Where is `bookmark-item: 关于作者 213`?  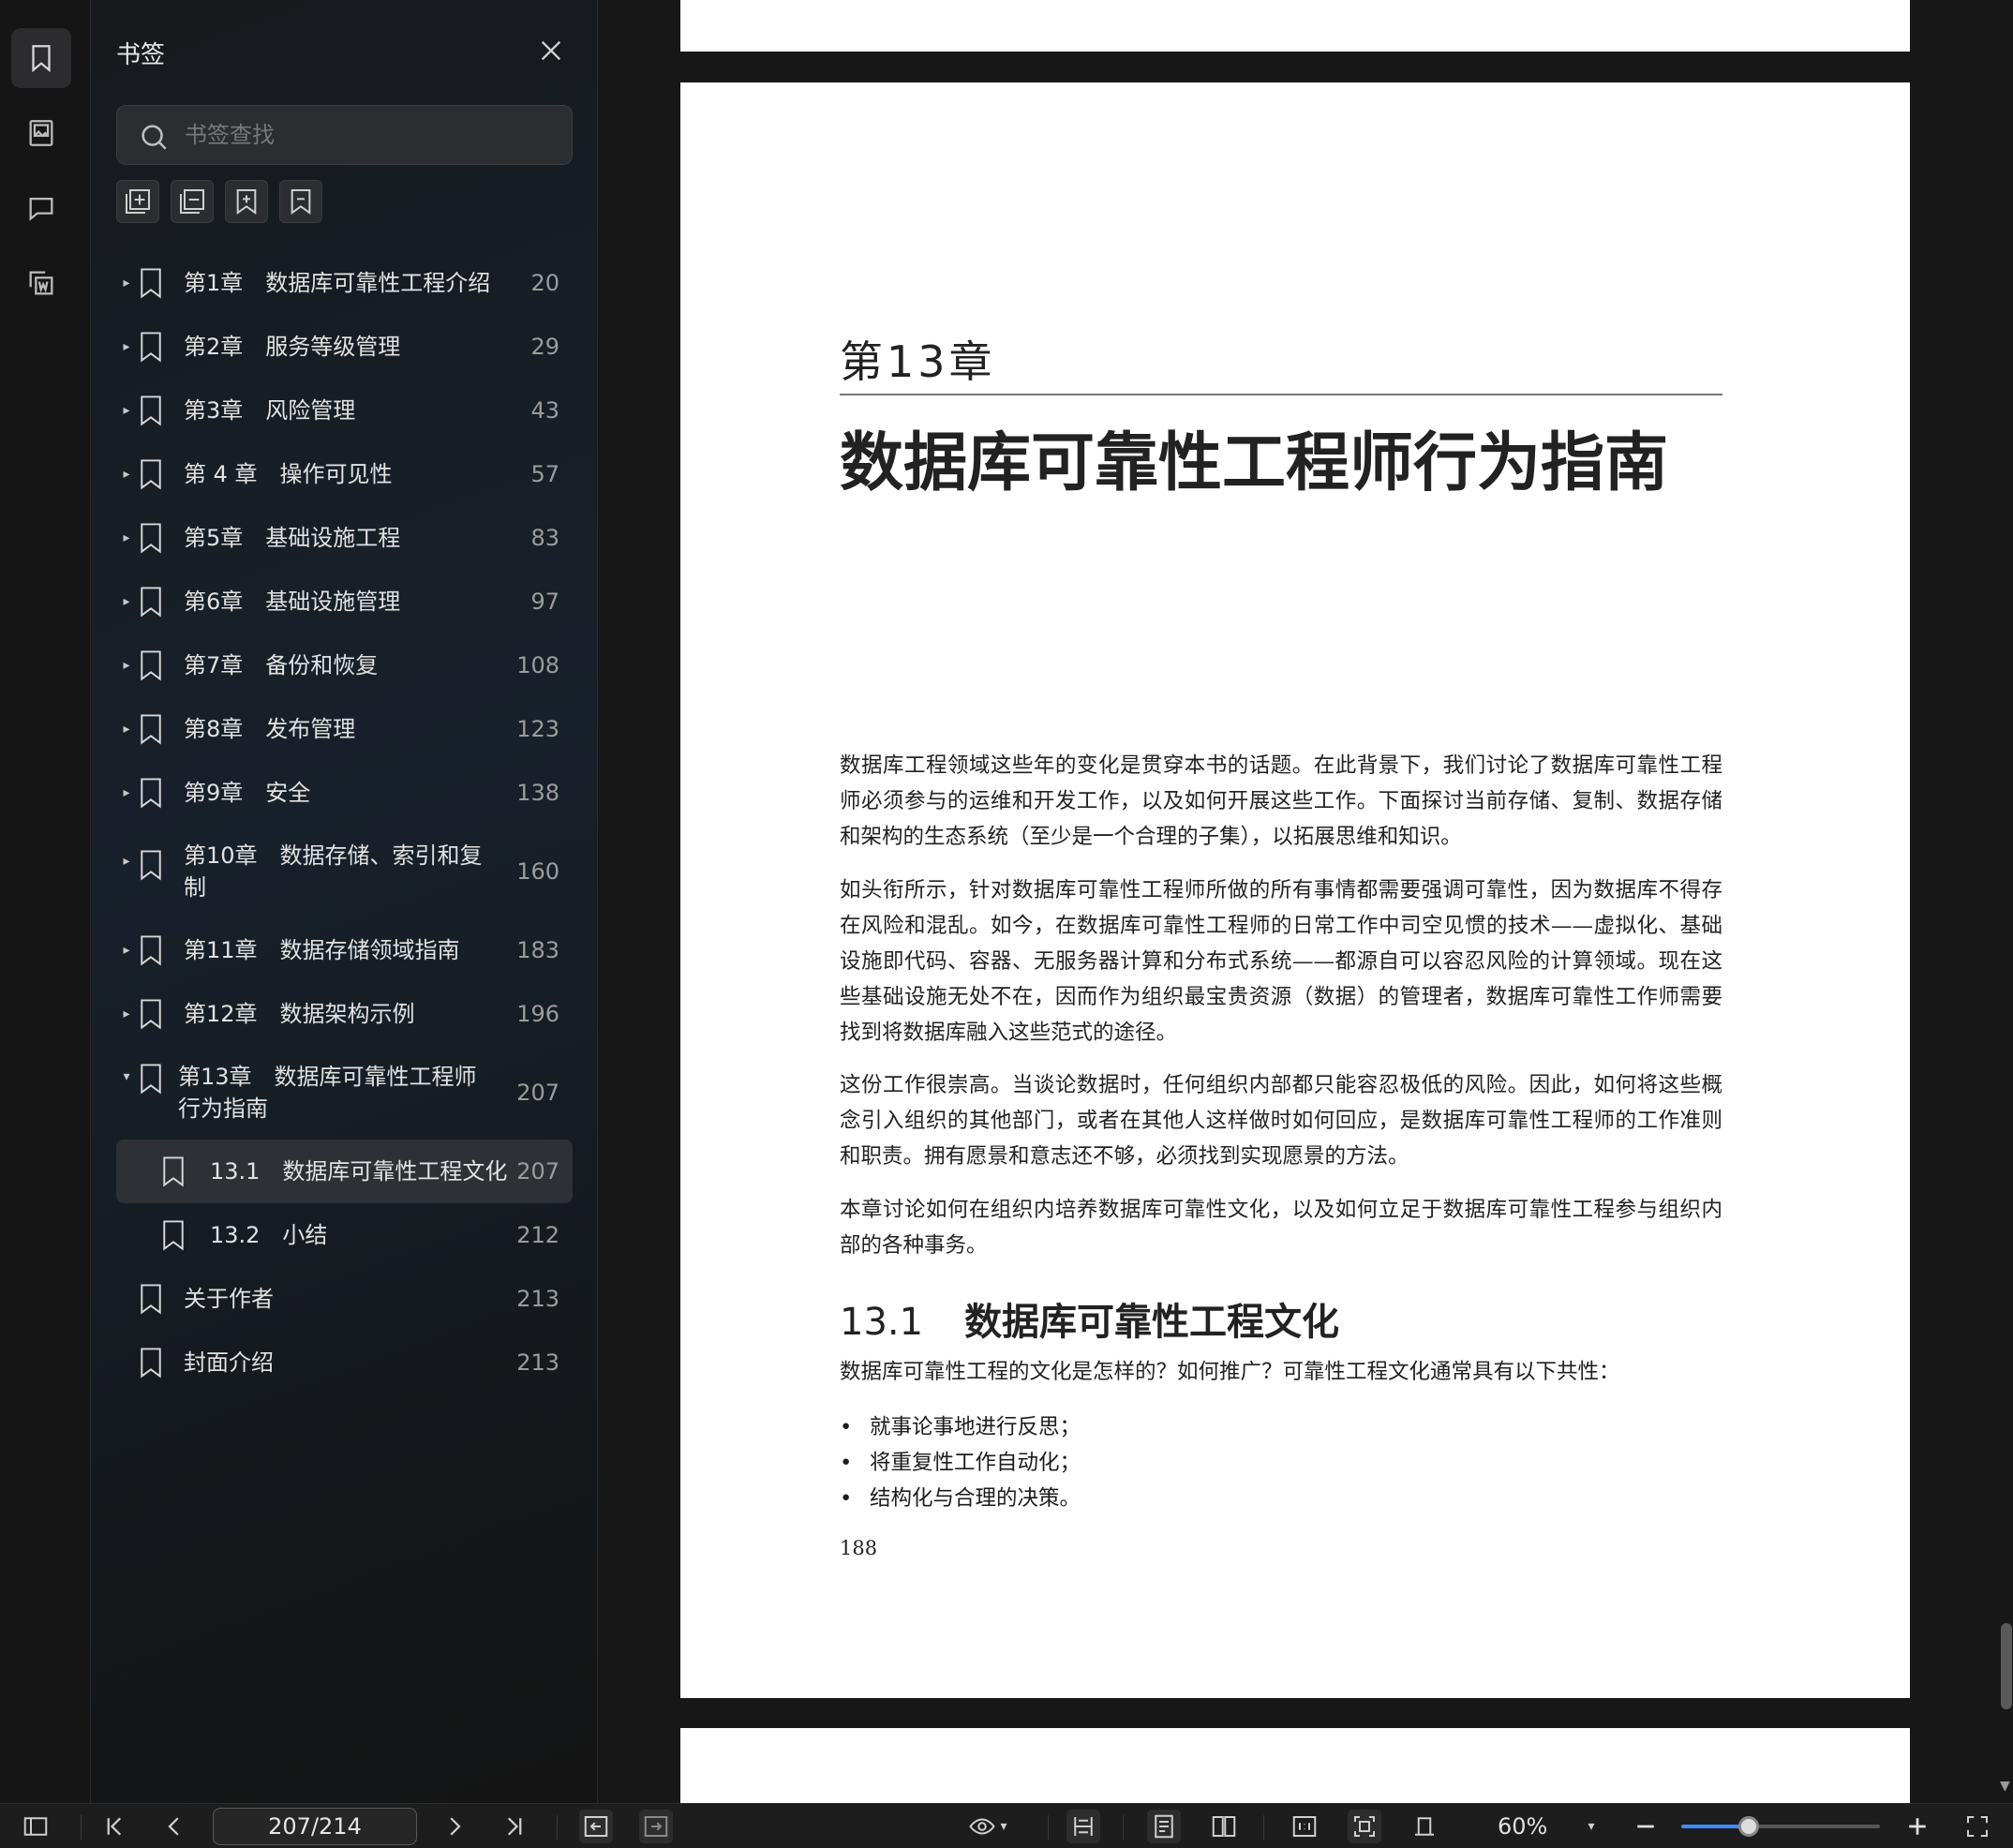 bookmark-item: 关于作者 213 is located at coordinates (344, 1299).